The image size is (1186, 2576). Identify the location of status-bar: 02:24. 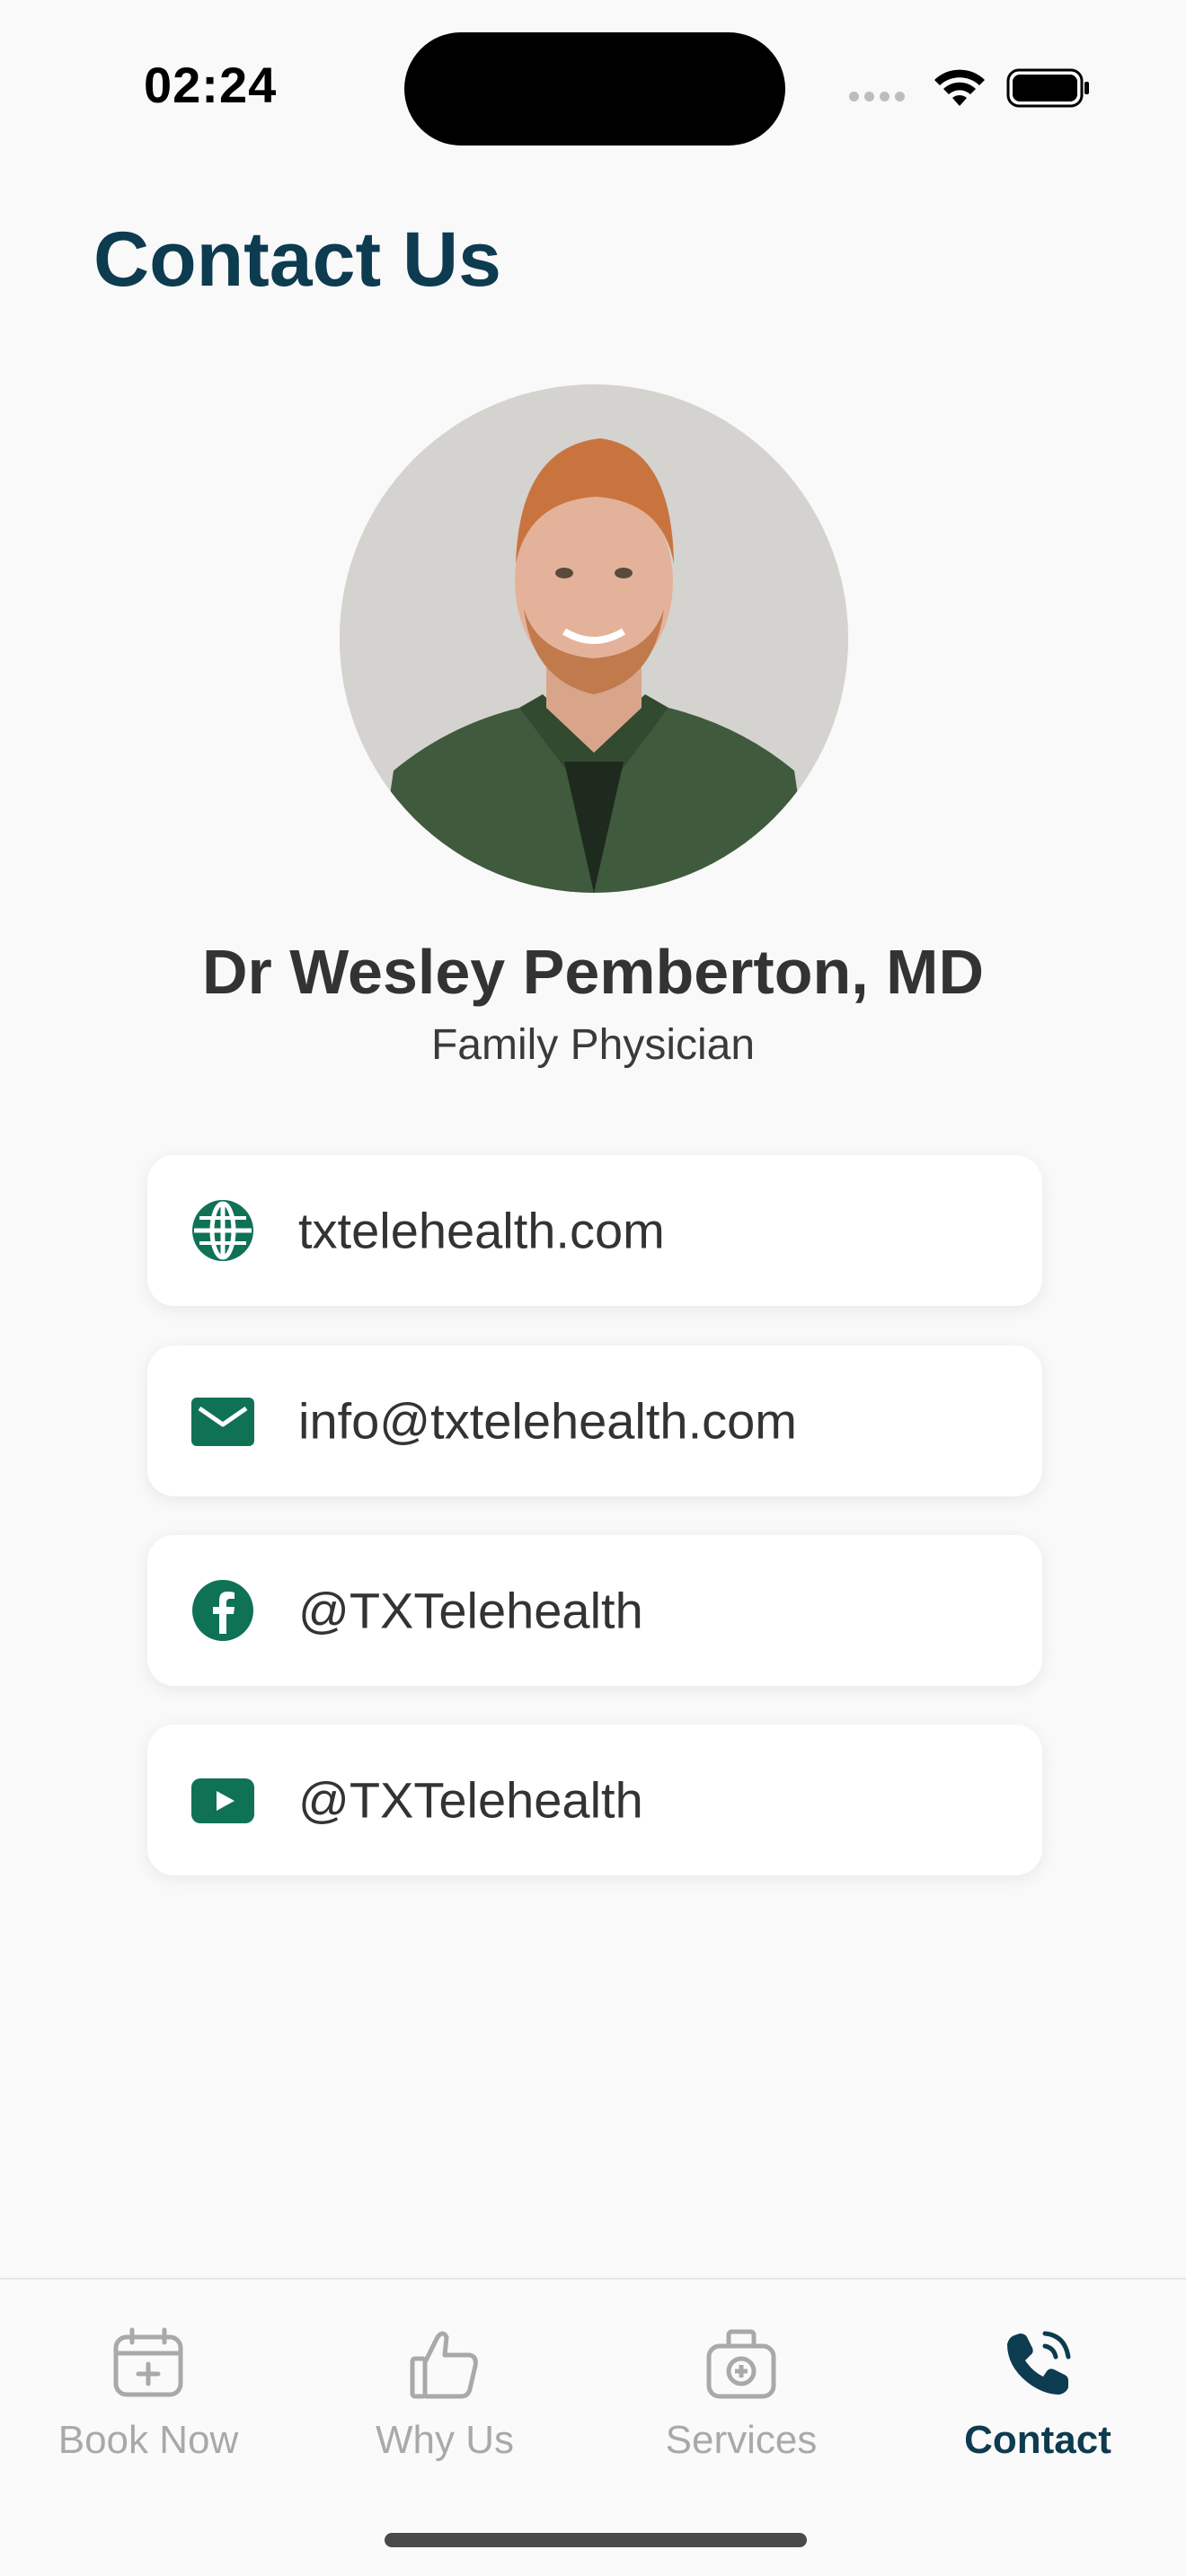
(593, 85).